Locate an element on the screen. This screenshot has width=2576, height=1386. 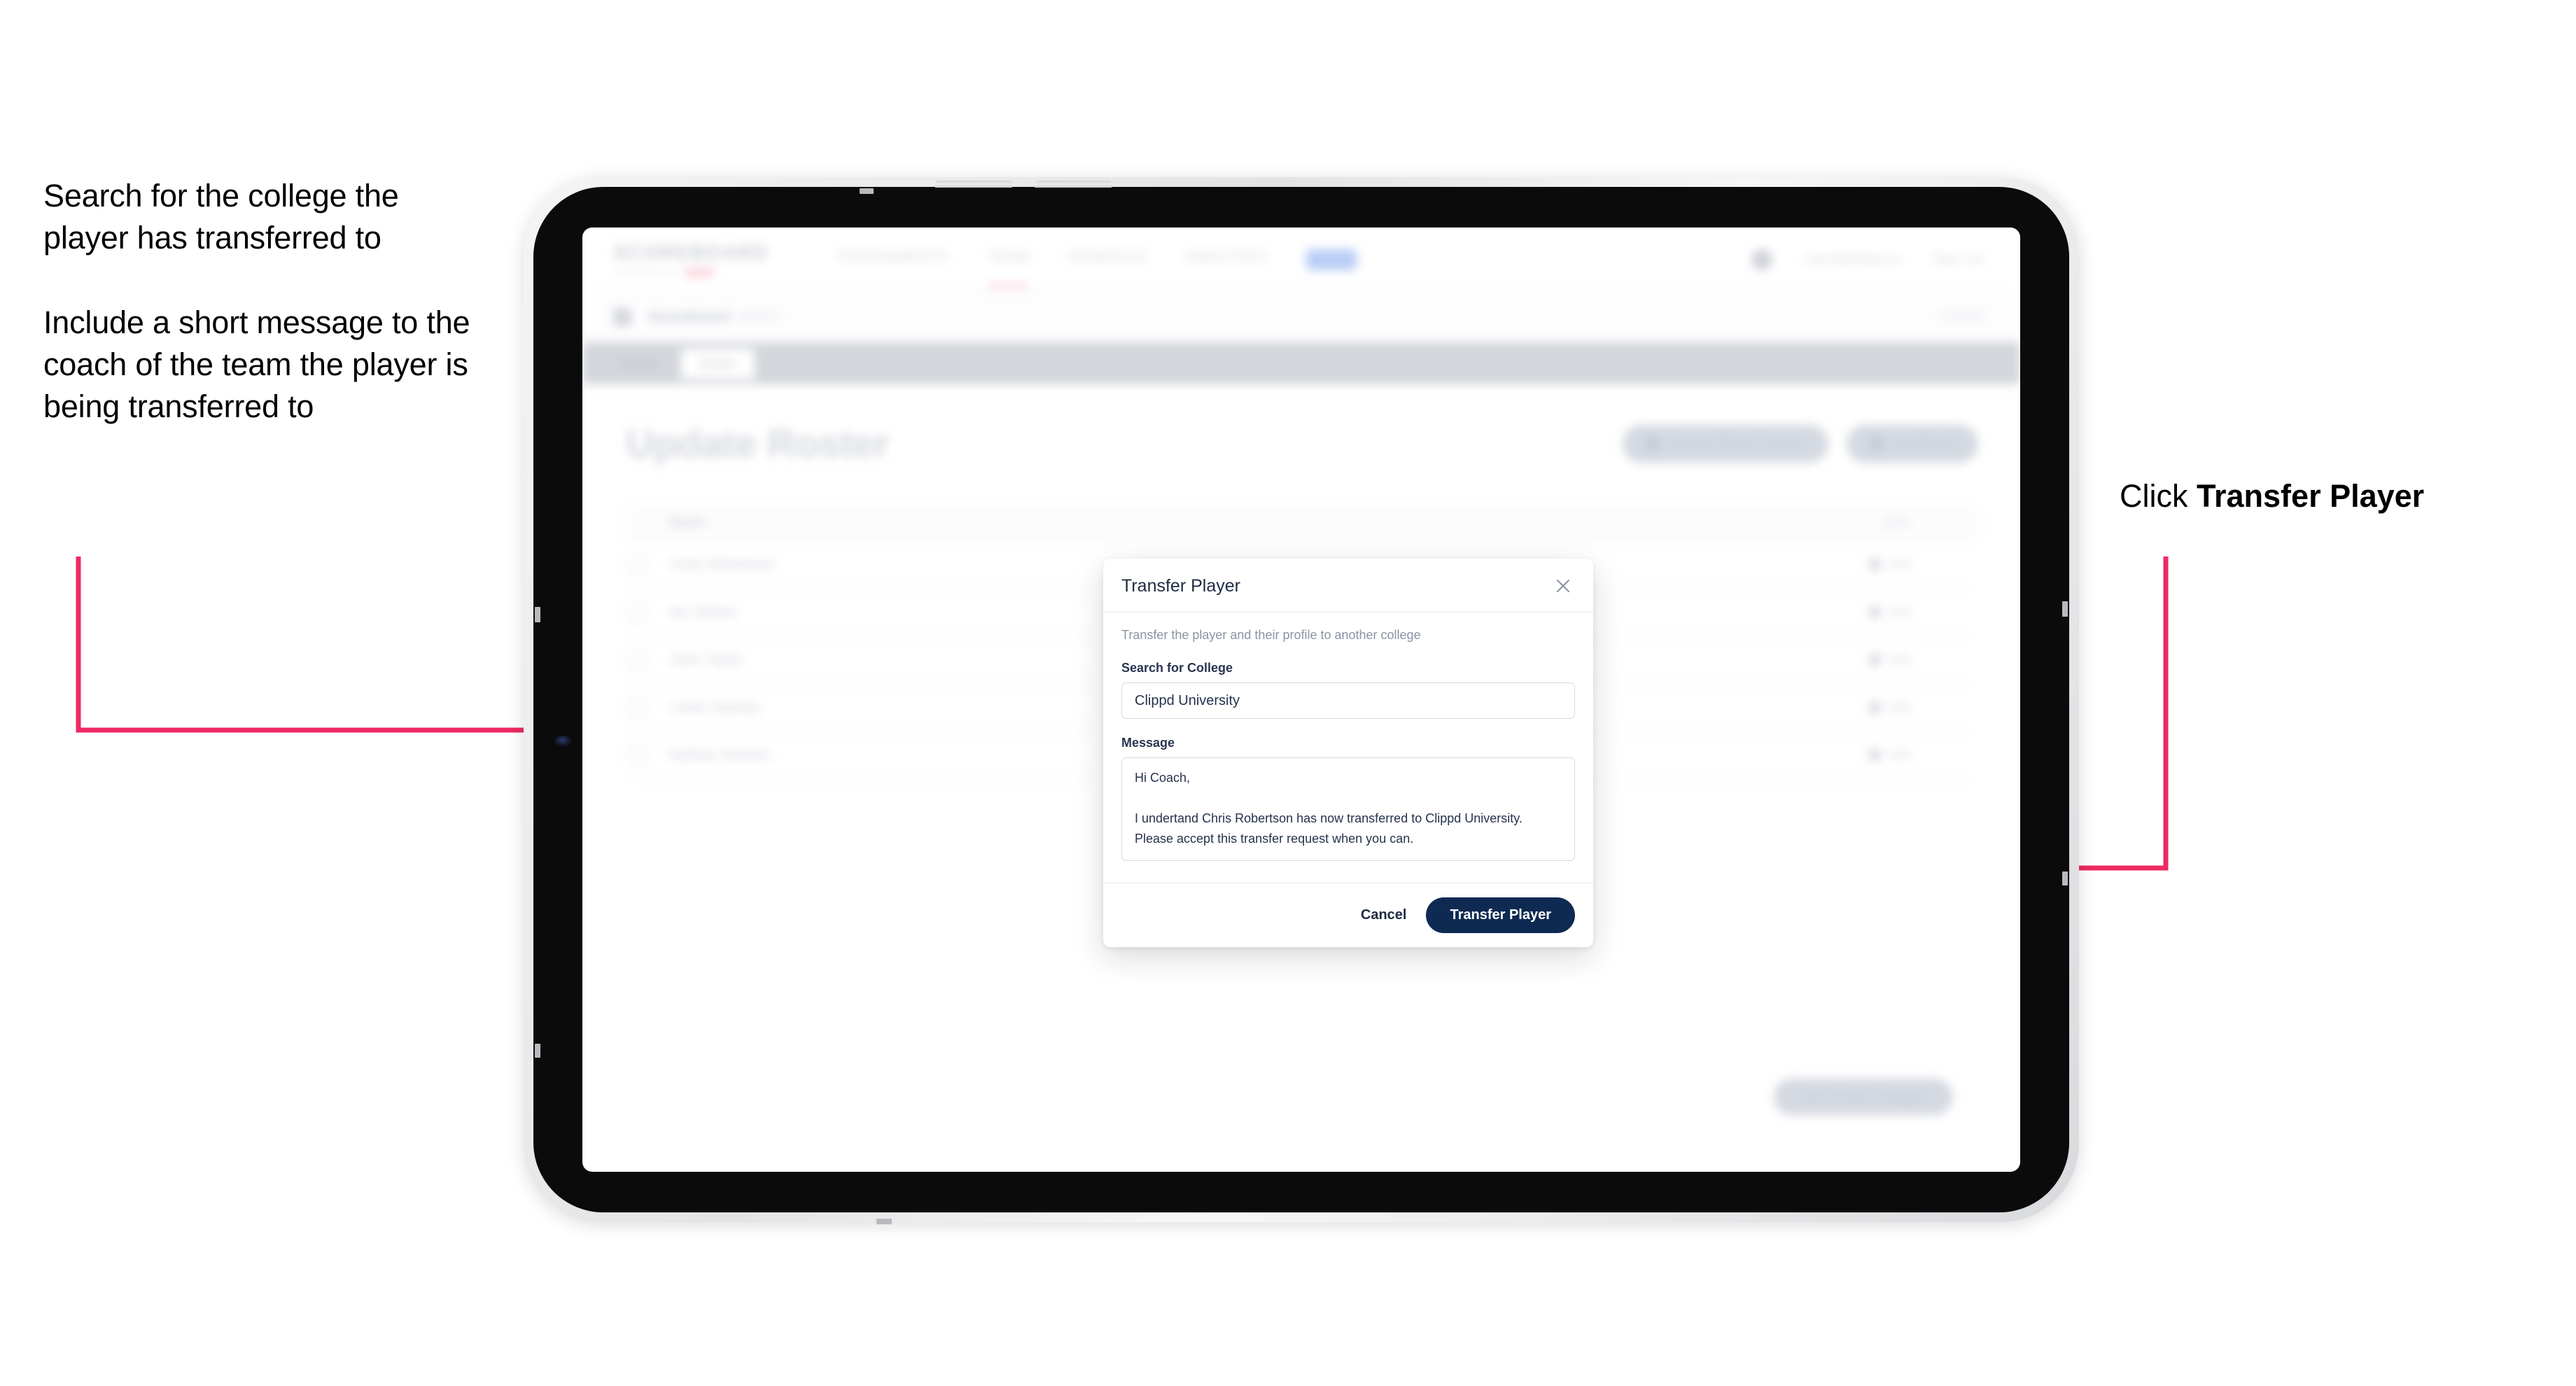
message-textarea is located at coordinates (1348, 809).